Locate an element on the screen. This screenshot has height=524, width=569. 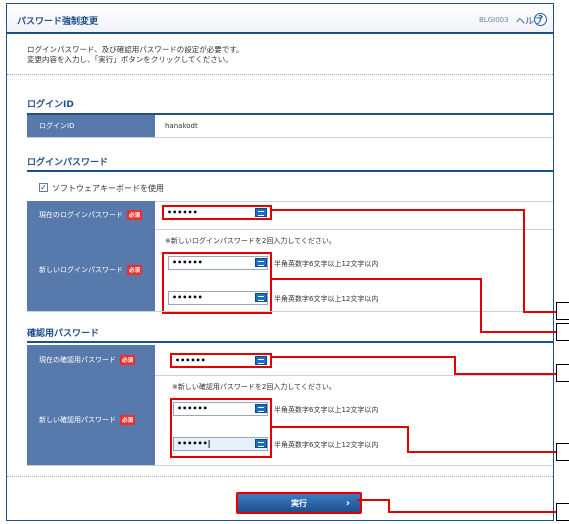
new-confirm-password-label: 新しい確認用パスワード 必須 is located at coordinates (91, 420).